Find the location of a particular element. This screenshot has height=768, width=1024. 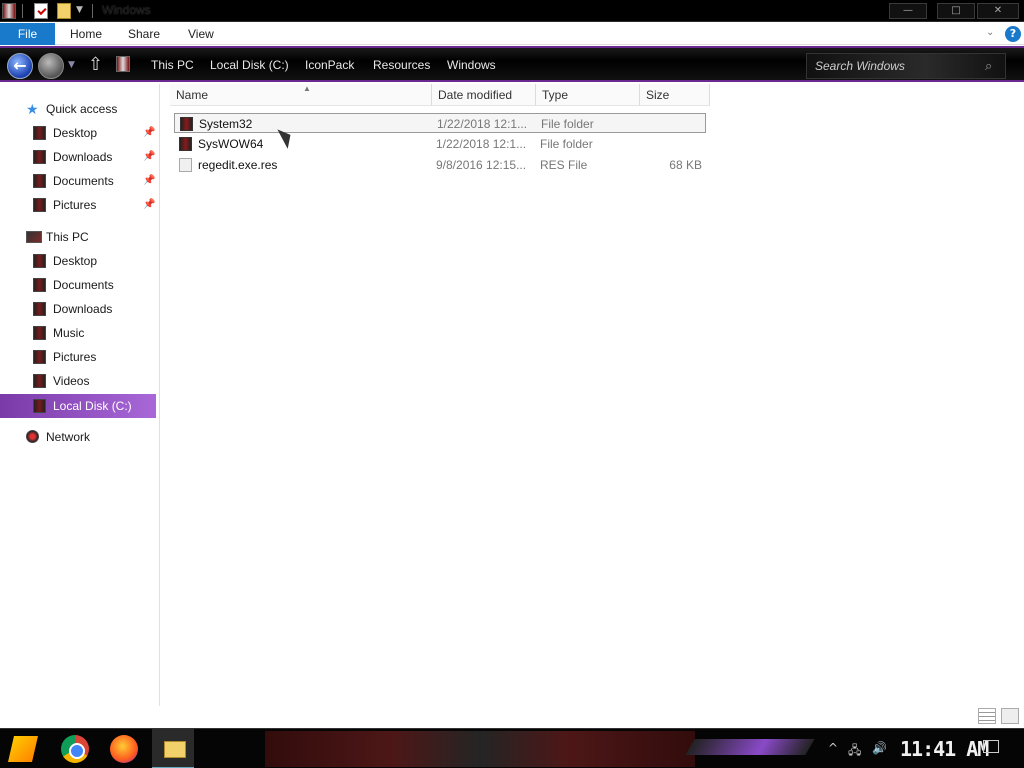

app-icon is located at coordinates (9, 11).